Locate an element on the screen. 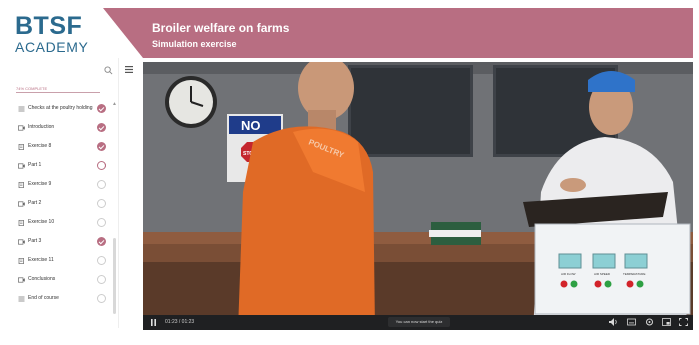 The width and height of the screenshot is (699, 345). subtitles-icon is located at coordinates (631, 322).